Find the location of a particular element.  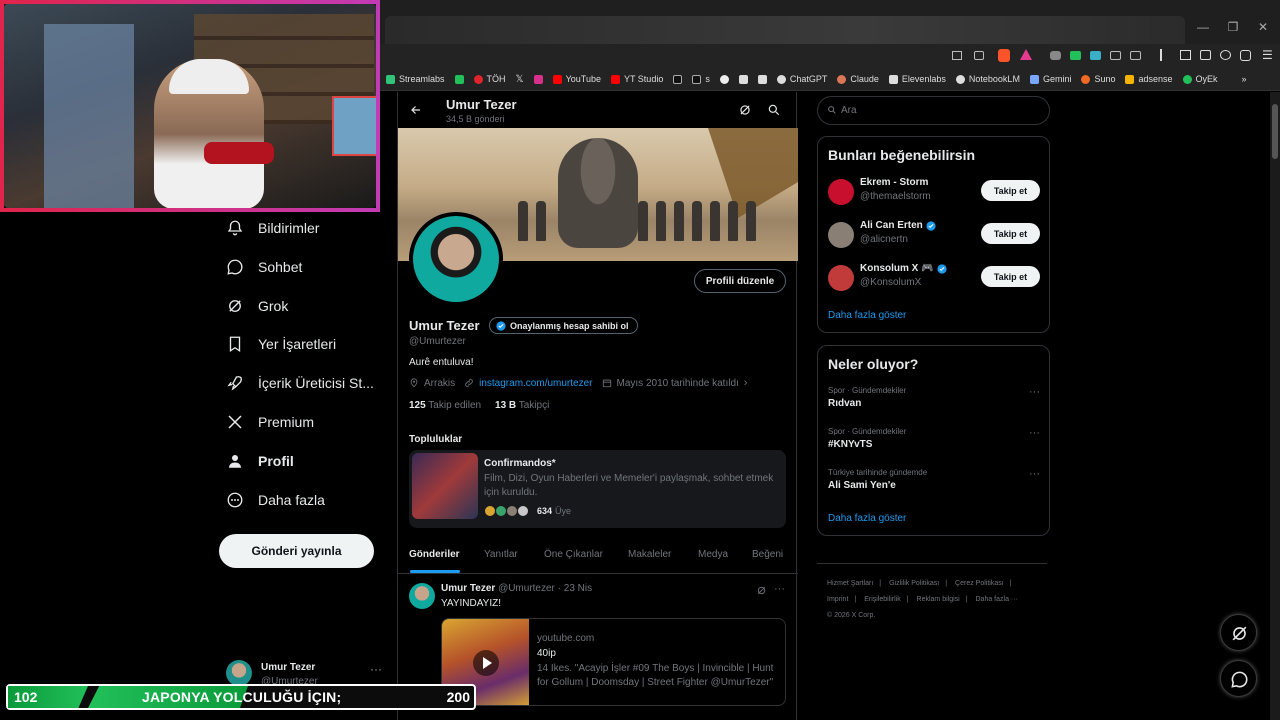

bookmark-item: Suno is located at coordinates (1098, 79).